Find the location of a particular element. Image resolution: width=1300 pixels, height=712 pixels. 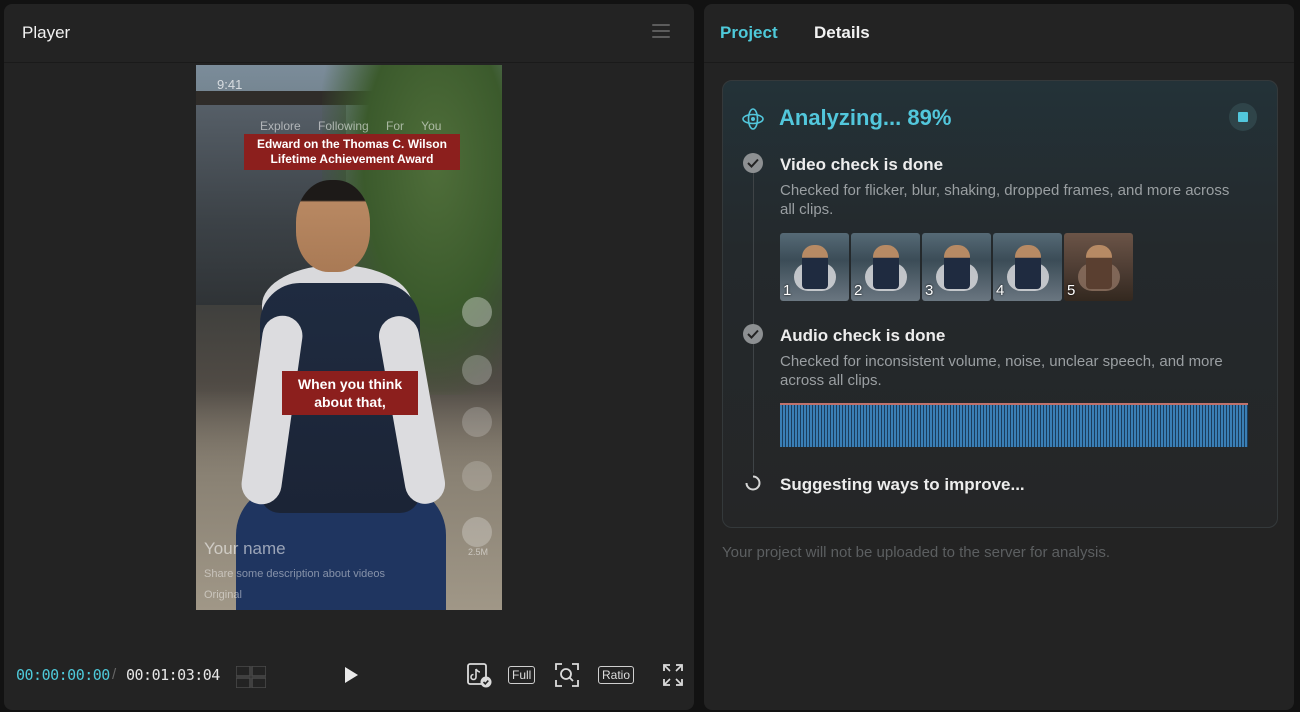

audio-waveform is located at coordinates (1014, 425).